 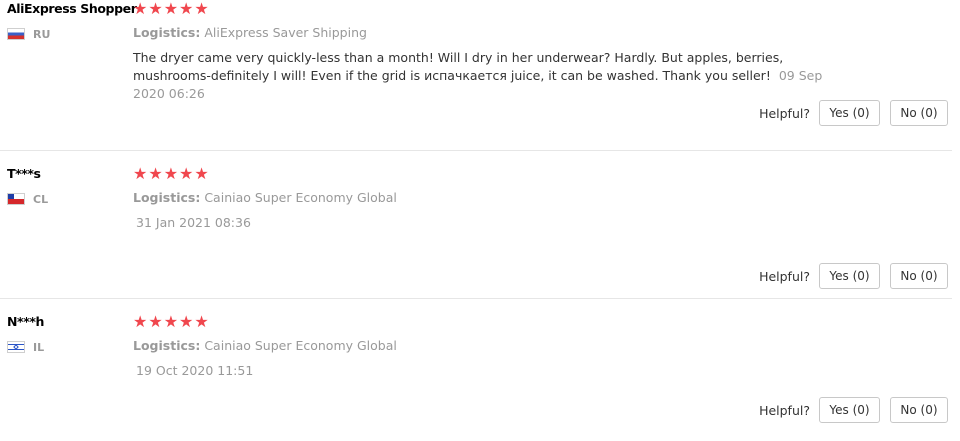 I want to click on logistics-info: Logistics: AliExpress Saver Shipping, so click(x=250, y=32).